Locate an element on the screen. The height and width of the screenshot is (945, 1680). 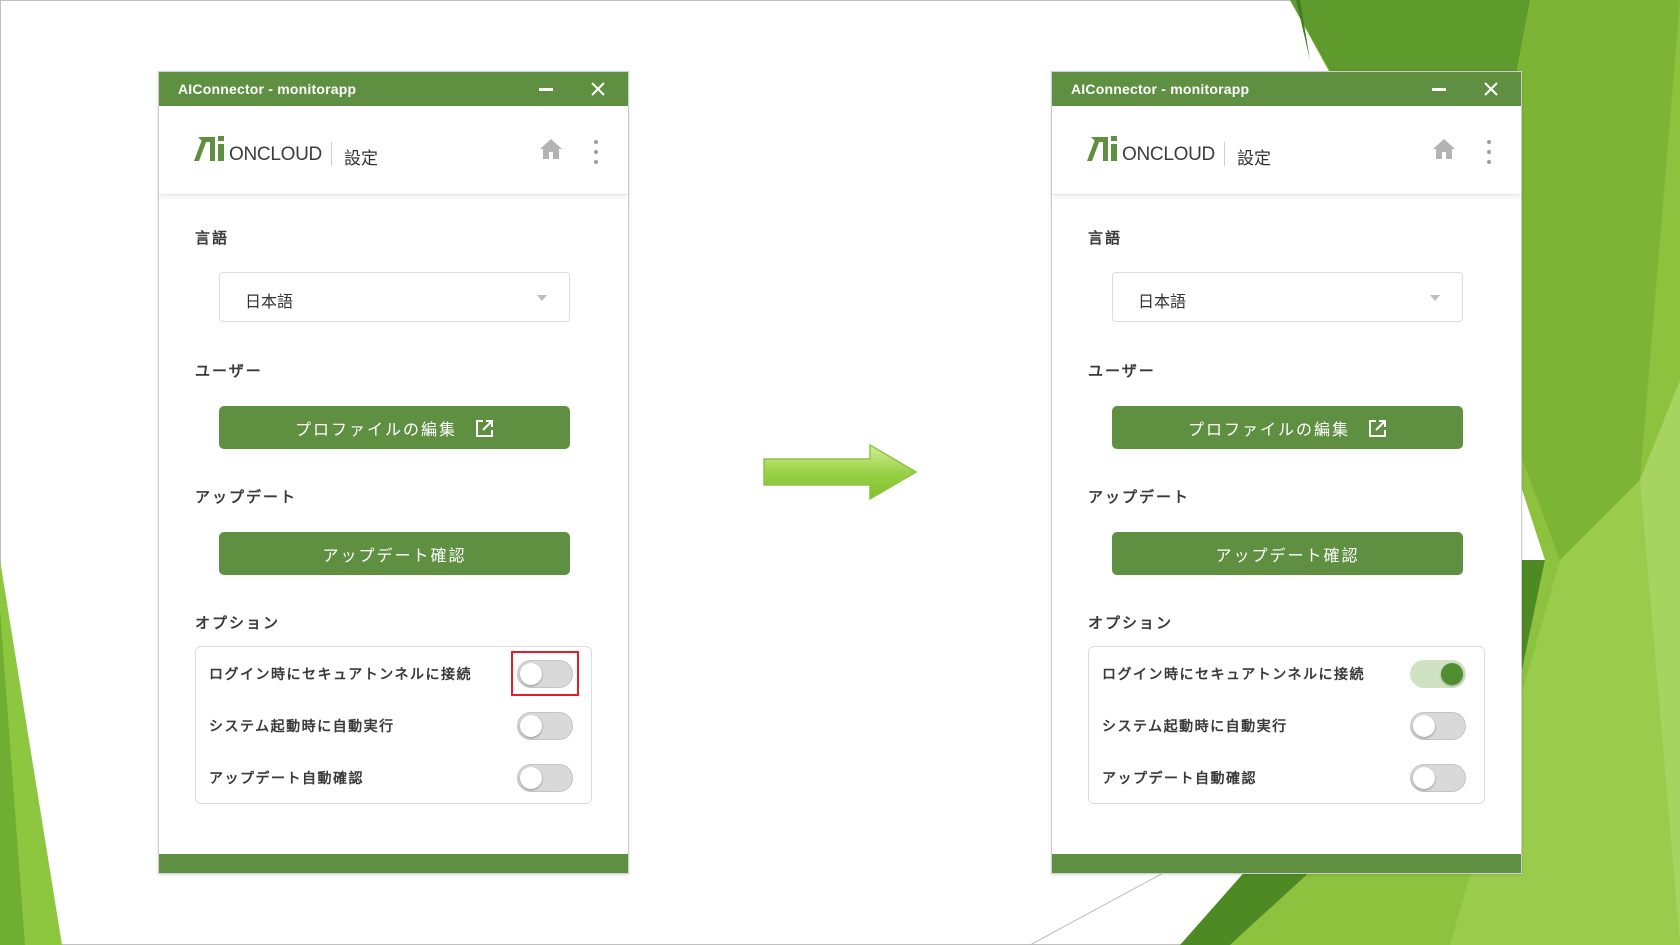
secure-tunnel-toggle is located at coordinates (1438, 674).